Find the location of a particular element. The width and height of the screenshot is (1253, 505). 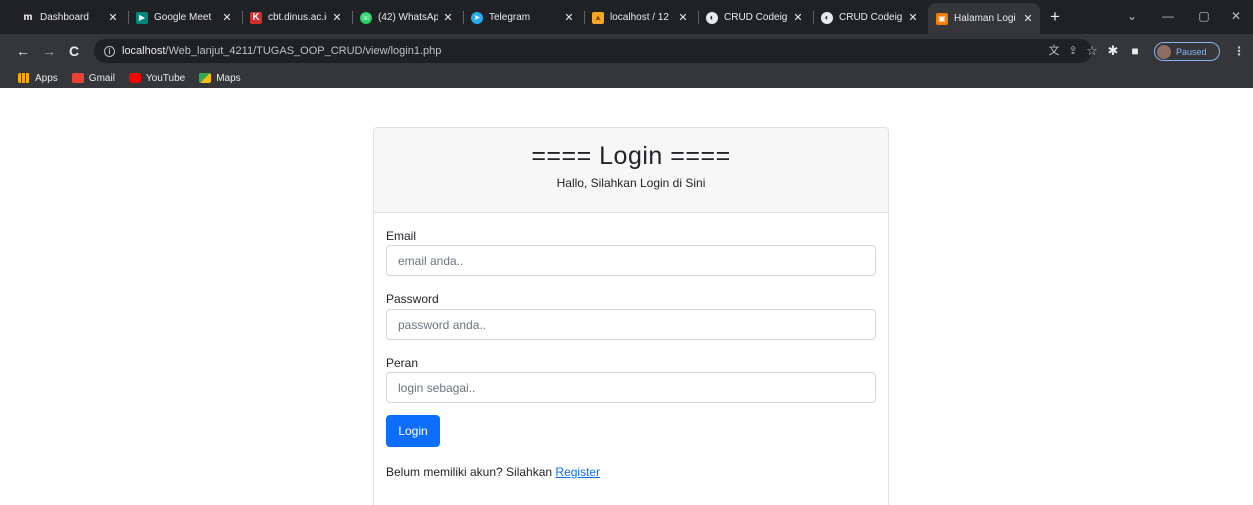

url-host: localhost is located at coordinates (144, 51).